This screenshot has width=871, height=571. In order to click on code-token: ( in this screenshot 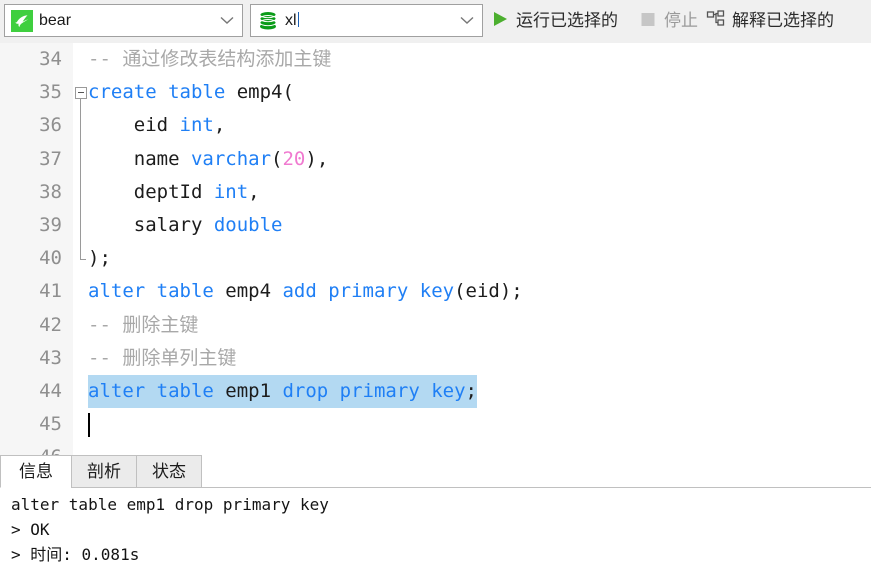, I will do `click(277, 158)`.